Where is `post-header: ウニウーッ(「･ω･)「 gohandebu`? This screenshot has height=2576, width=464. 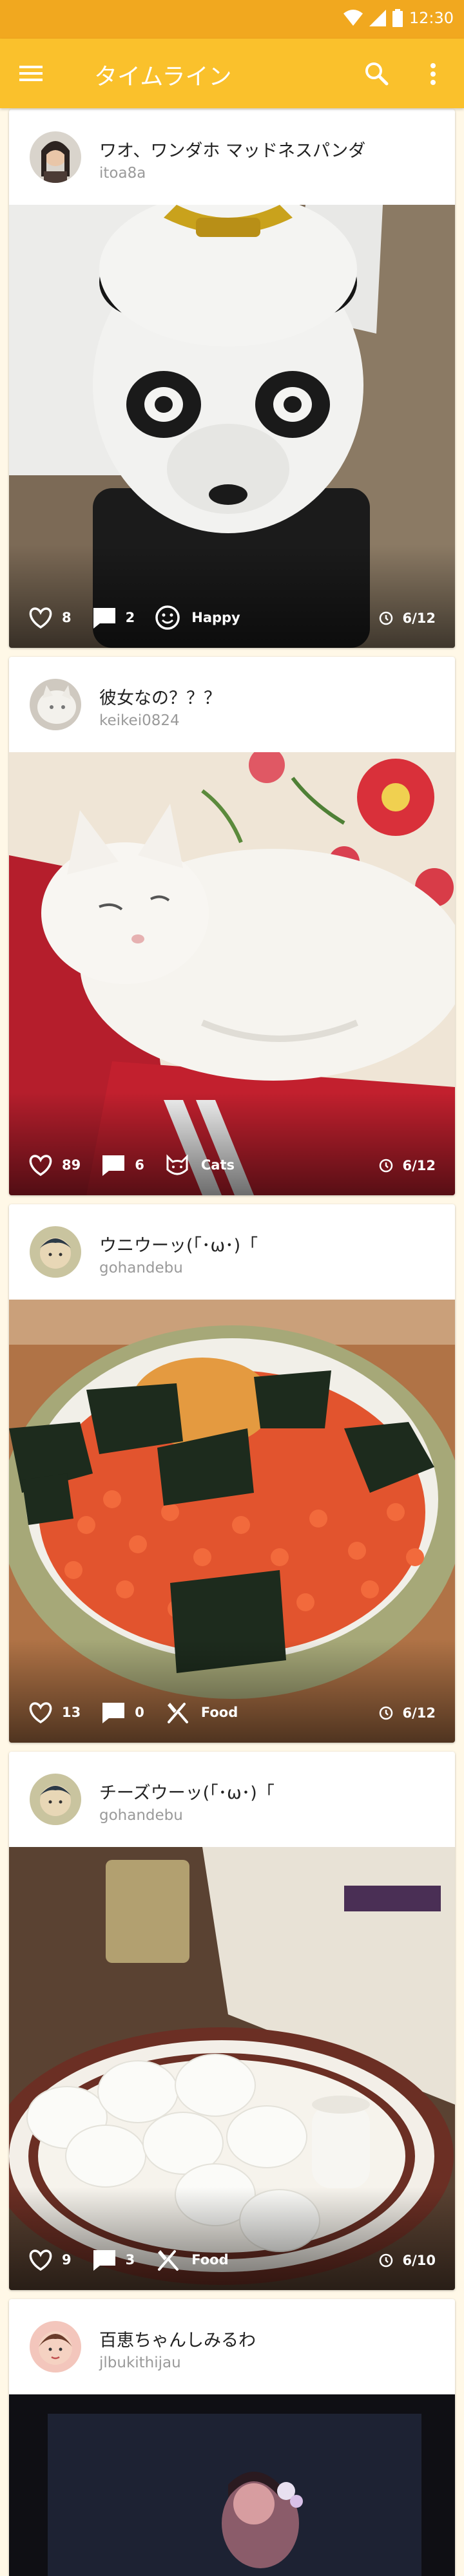
post-header: ウニウーッ(「･ω･)「 gohandebu is located at coordinates (232, 1252).